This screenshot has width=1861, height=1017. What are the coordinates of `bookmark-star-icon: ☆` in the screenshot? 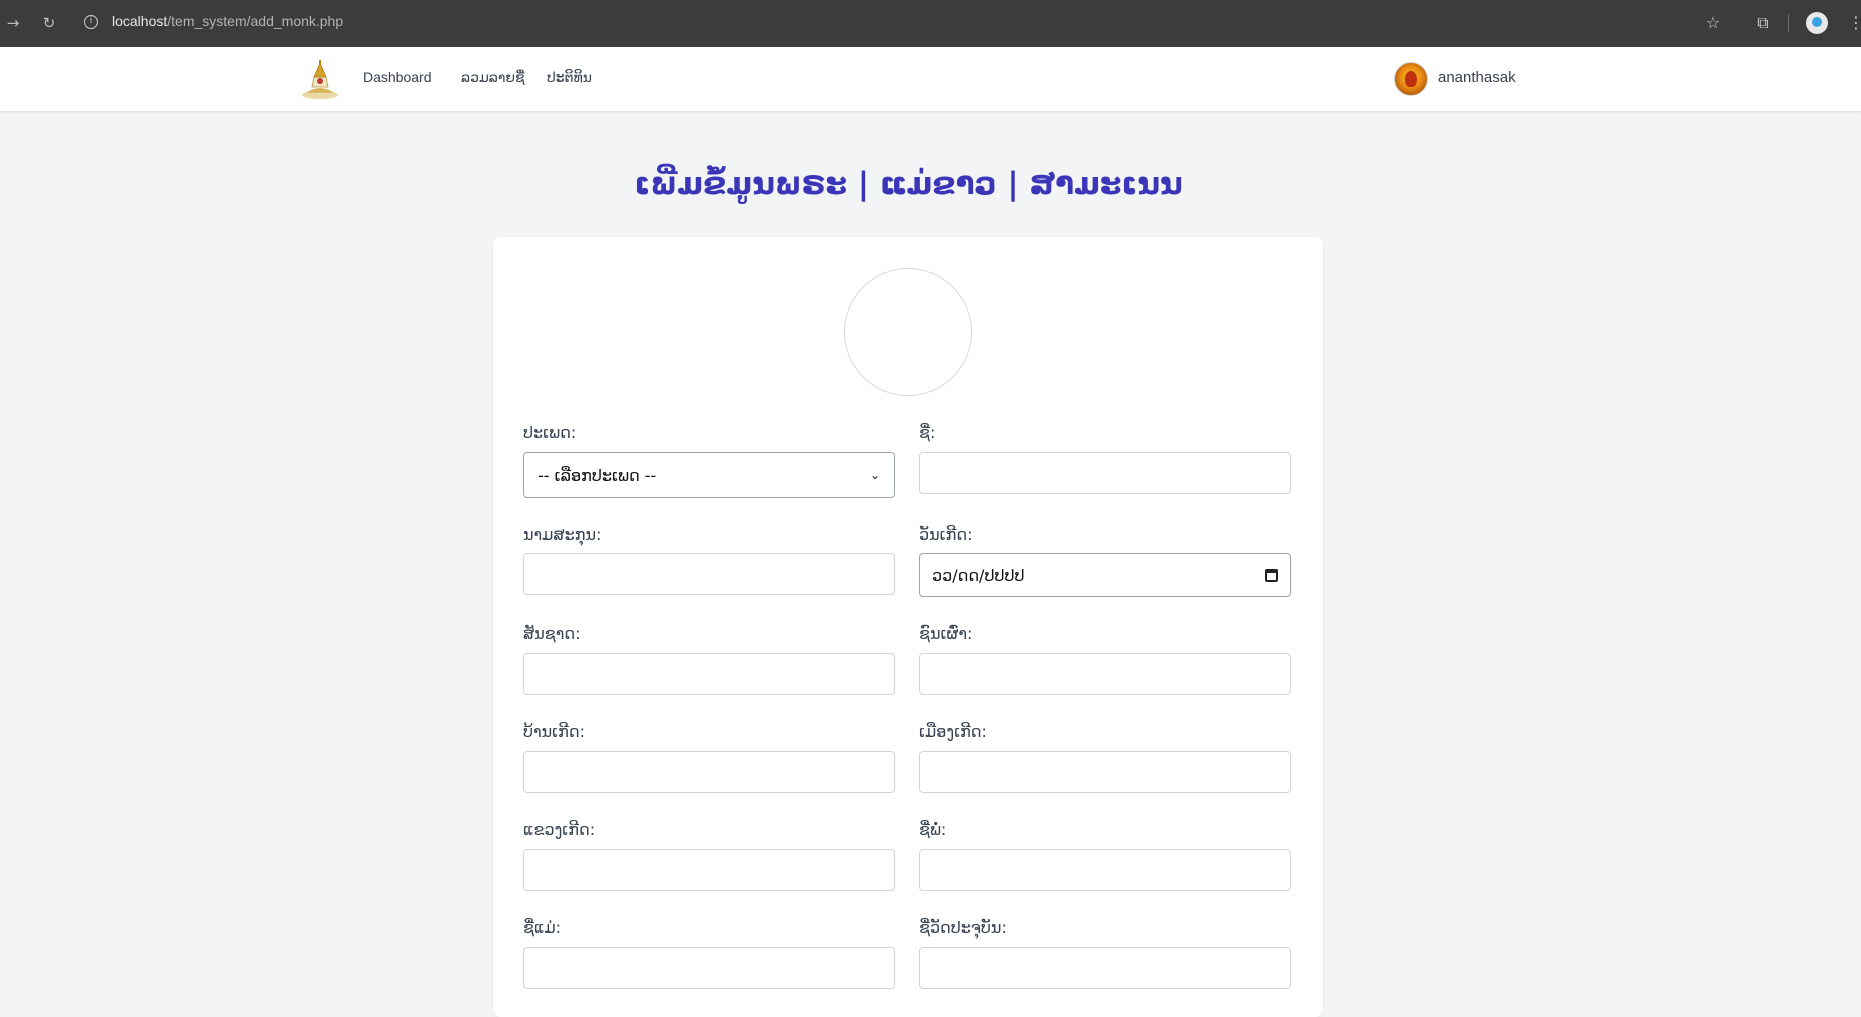 It's located at (1713, 23).